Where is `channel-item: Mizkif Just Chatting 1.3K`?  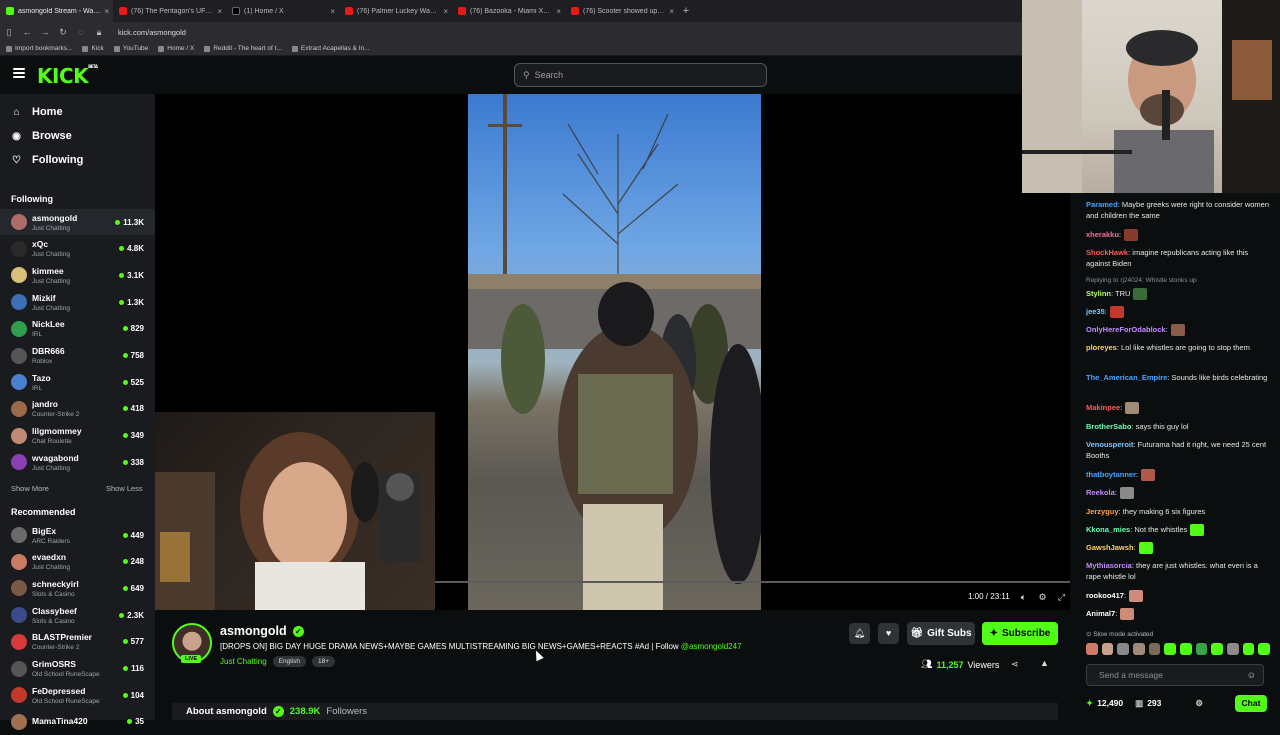
channel-item: Mizkif Just Chatting 1.3K is located at coordinates (77, 302).